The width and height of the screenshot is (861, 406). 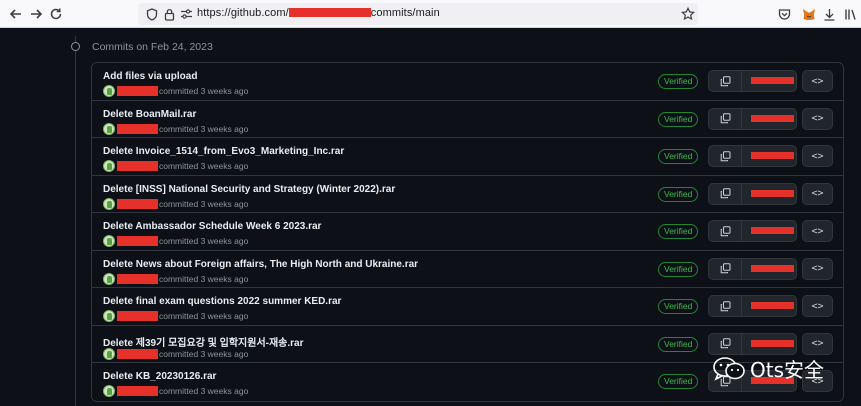 I want to click on watermark: Ots安全, so click(x=777, y=368).